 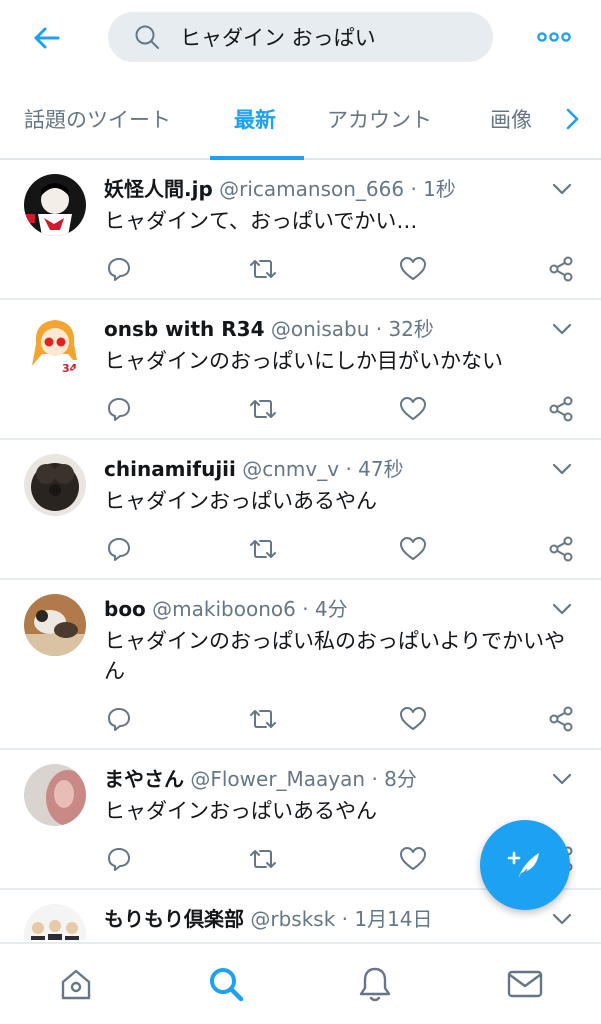 What do you see at coordinates (76, 984) in the screenshot?
I see `nav-home-button` at bounding box center [76, 984].